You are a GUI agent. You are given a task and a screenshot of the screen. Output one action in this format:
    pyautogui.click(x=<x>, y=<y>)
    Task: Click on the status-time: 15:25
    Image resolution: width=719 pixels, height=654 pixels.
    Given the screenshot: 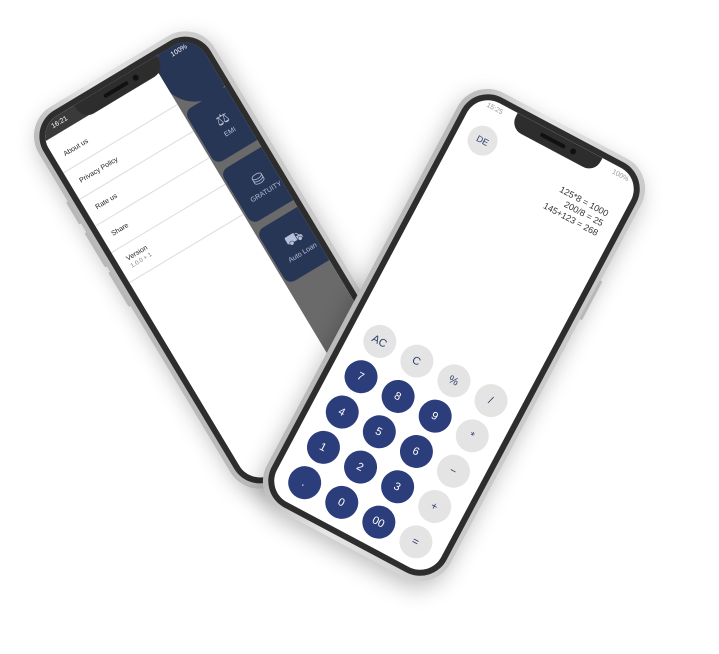 What is the action you would take?
    pyautogui.click(x=494, y=109)
    